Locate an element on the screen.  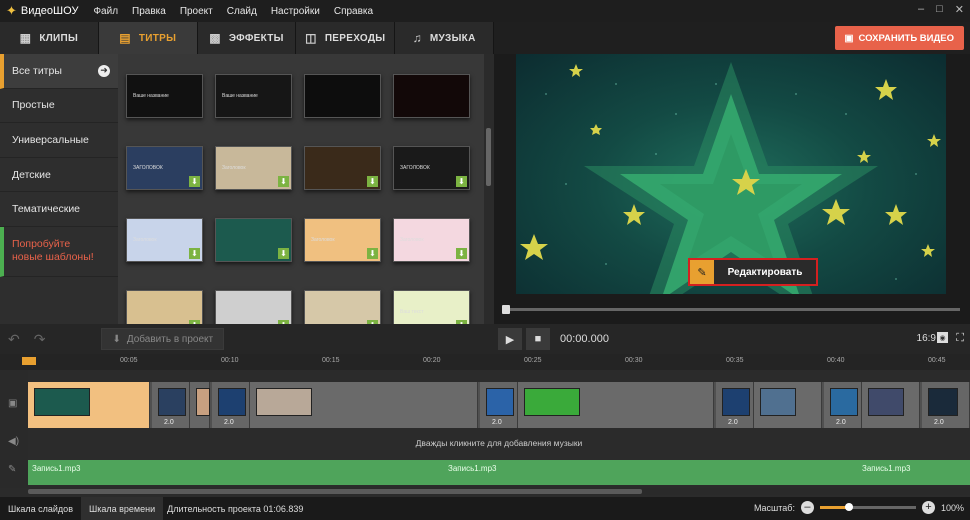
aspect-ratio-selector: 16:9 is located at coordinates (926, 338).